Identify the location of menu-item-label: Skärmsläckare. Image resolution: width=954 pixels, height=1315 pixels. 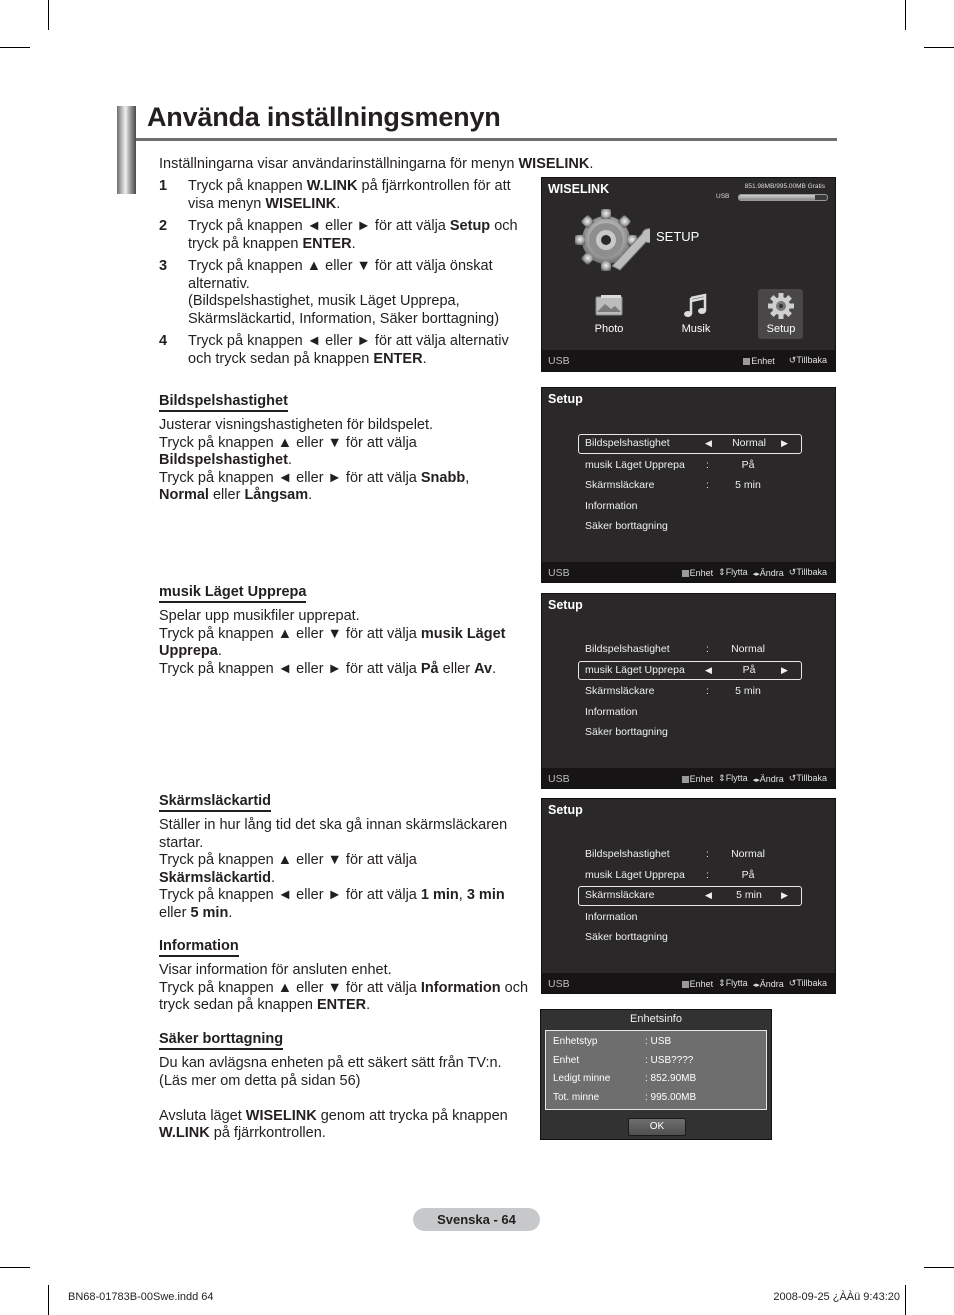
(620, 691).